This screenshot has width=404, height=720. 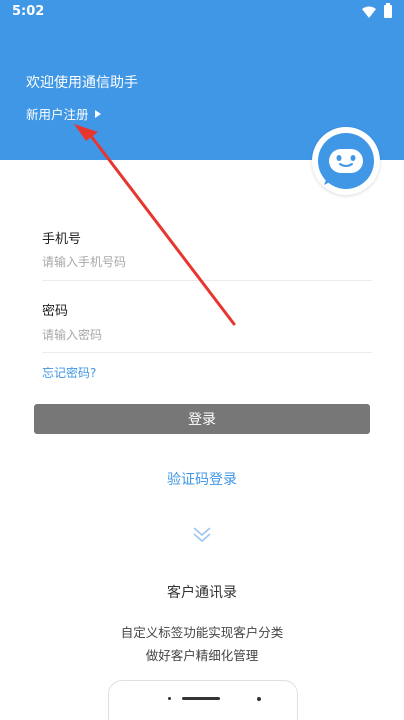 What do you see at coordinates (202, 593) in the screenshot?
I see `feature-title: 客户通讯录` at bounding box center [202, 593].